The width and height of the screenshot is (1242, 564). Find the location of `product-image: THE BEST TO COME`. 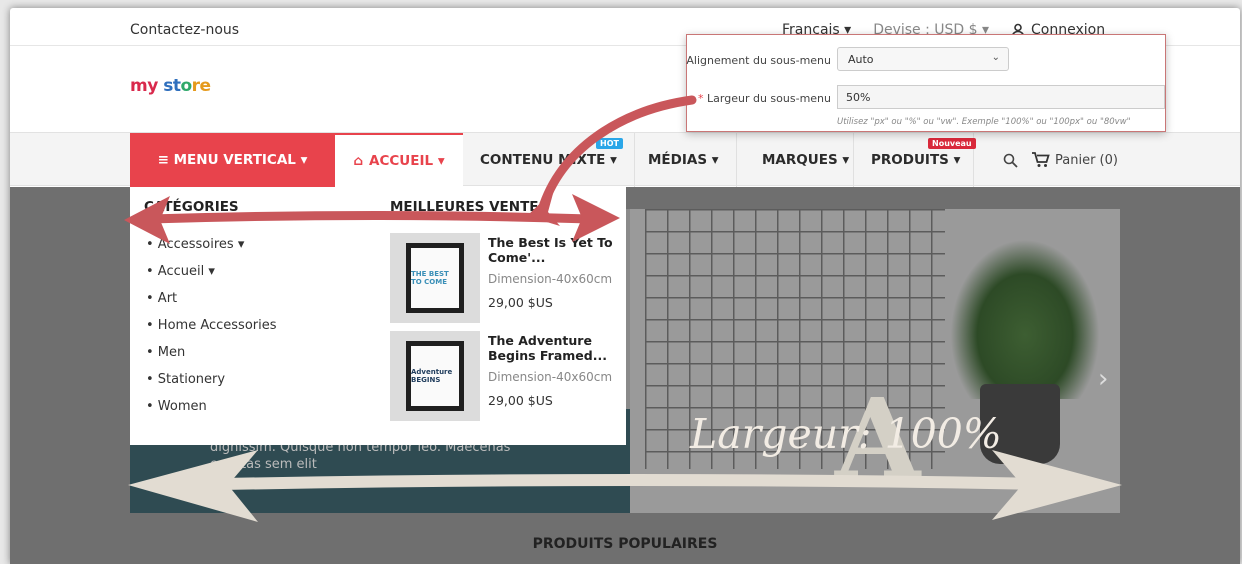

product-image: THE BEST TO COME is located at coordinates (435, 278).